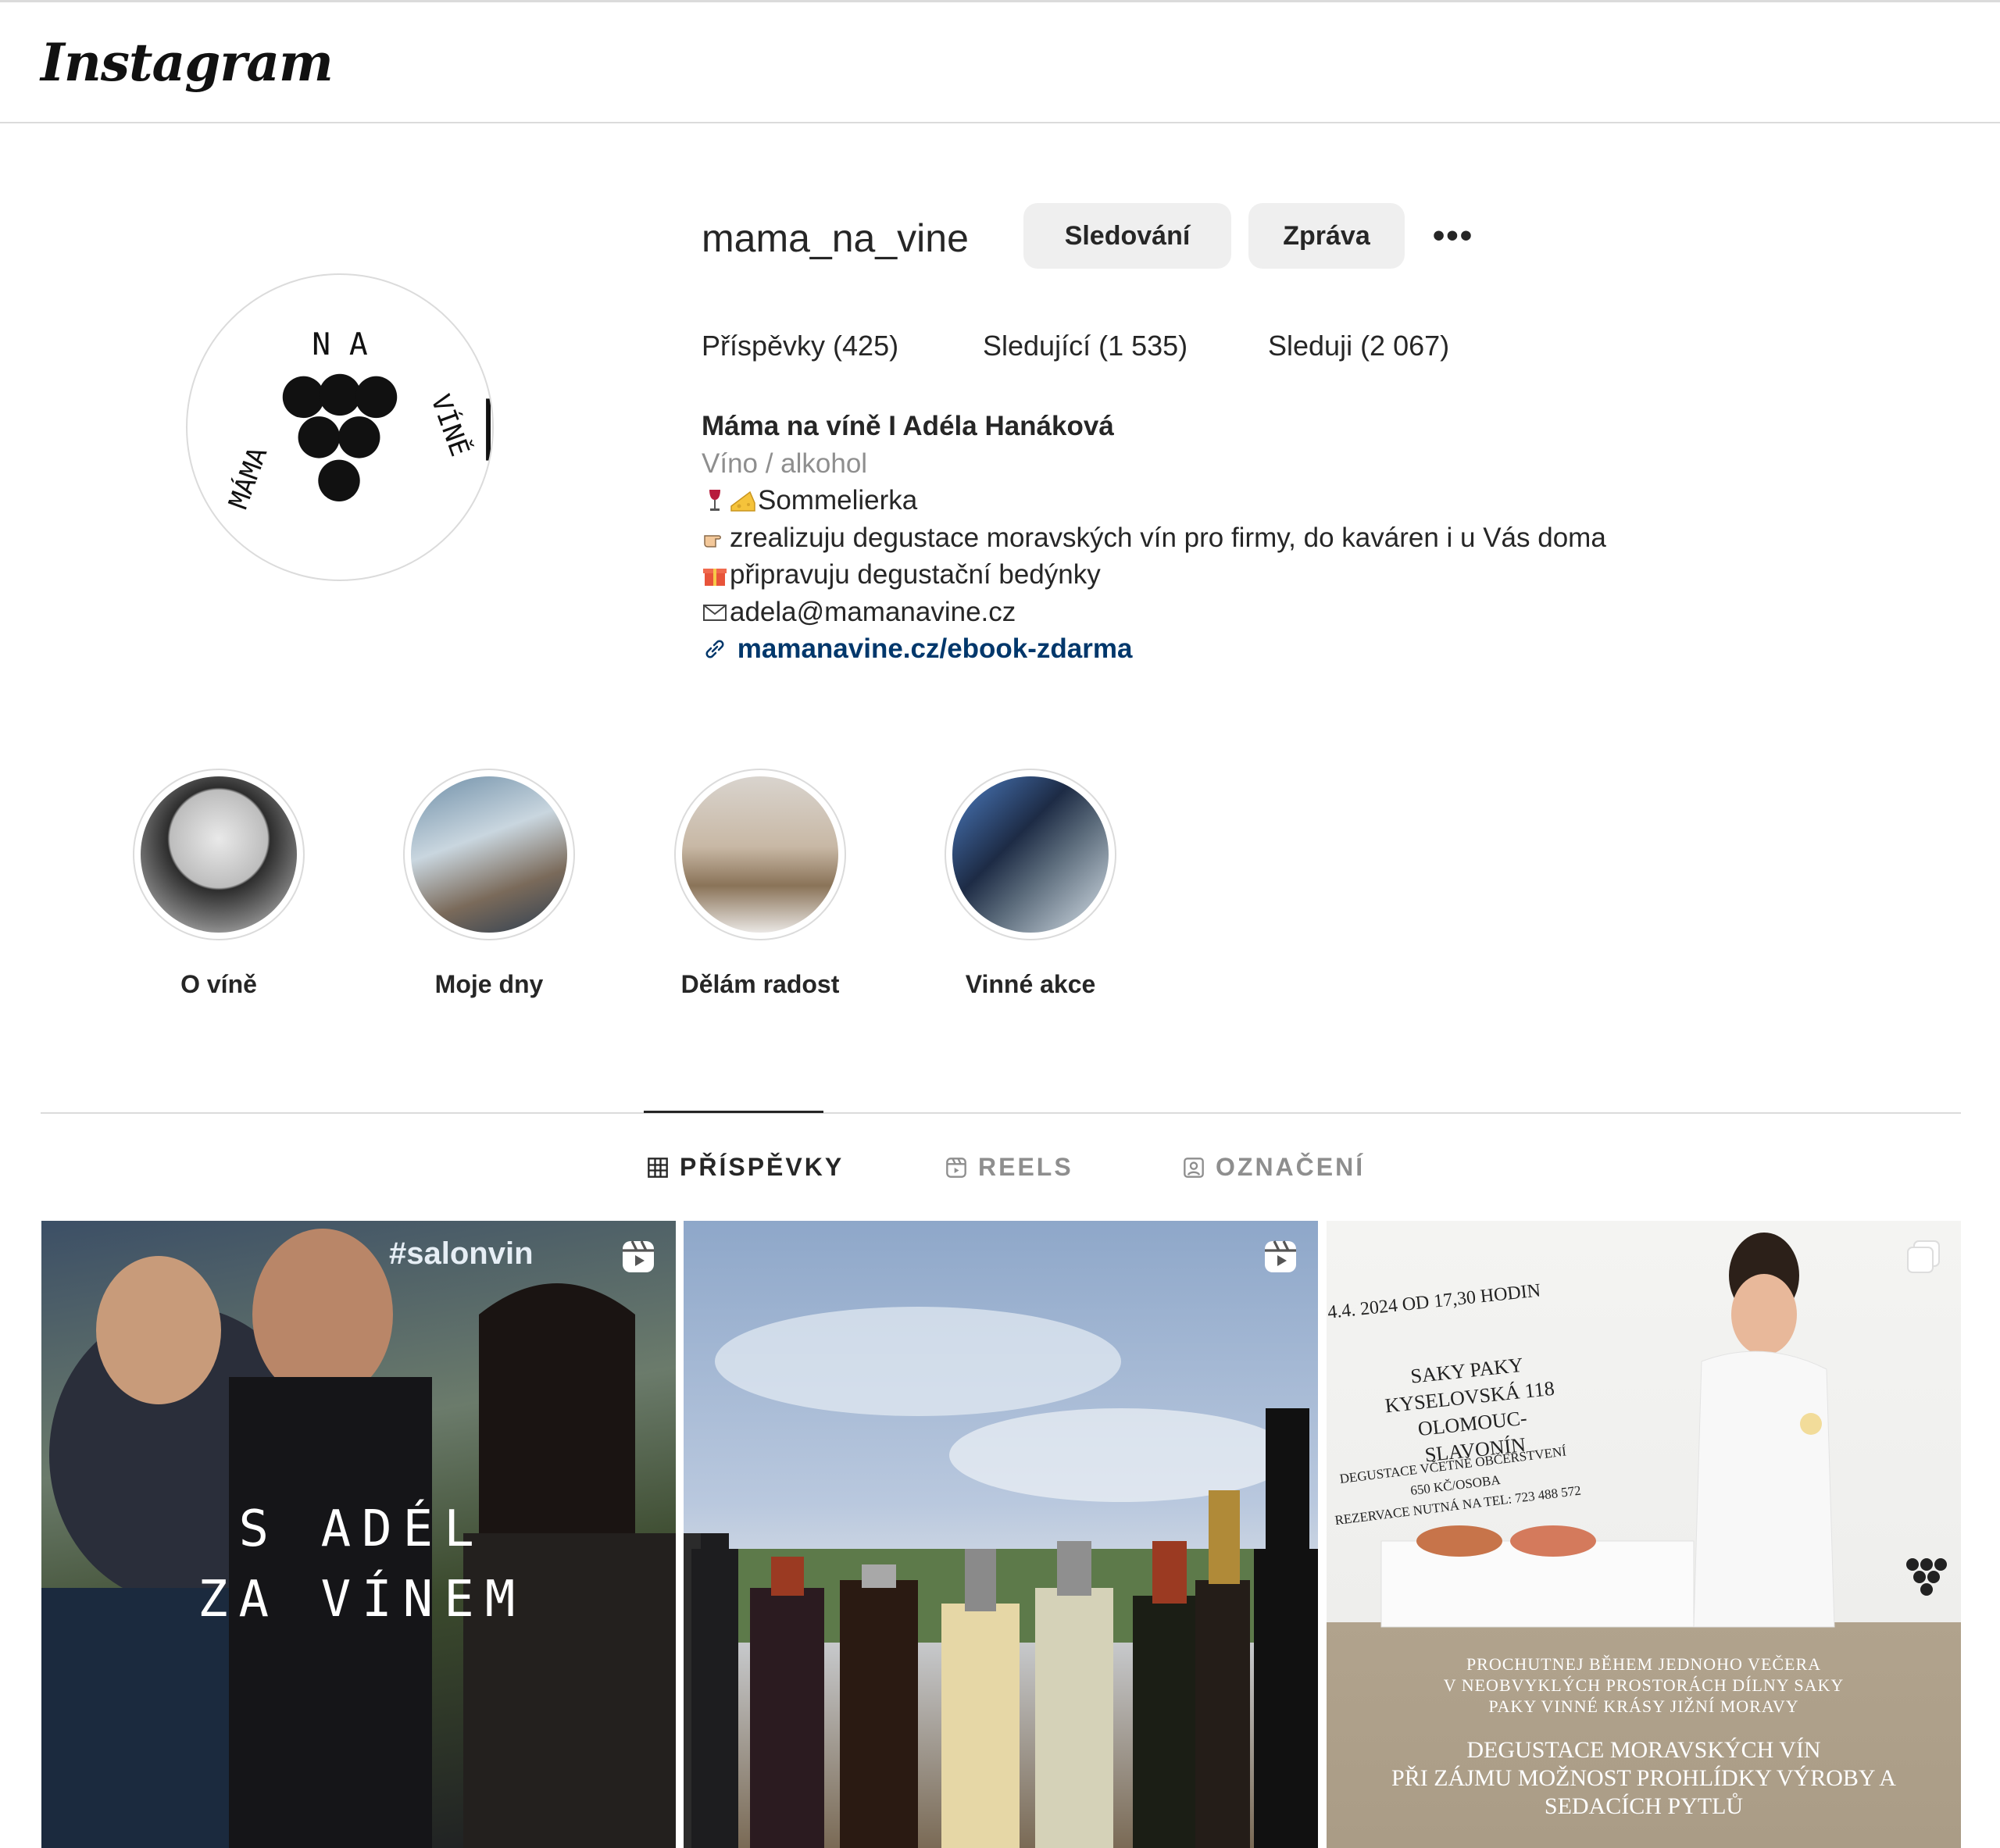  I want to click on profile-username: mama_na_vine, so click(835, 238).